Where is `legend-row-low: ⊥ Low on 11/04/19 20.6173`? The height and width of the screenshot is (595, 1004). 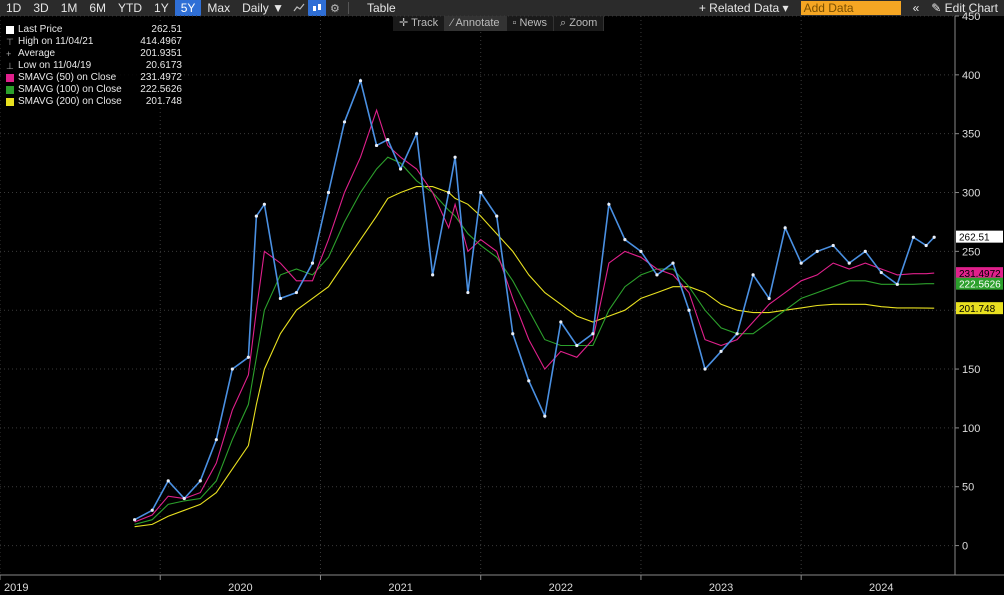 legend-row-low: ⊥ Low on 11/04/19 20.6173 is located at coordinates (94, 66).